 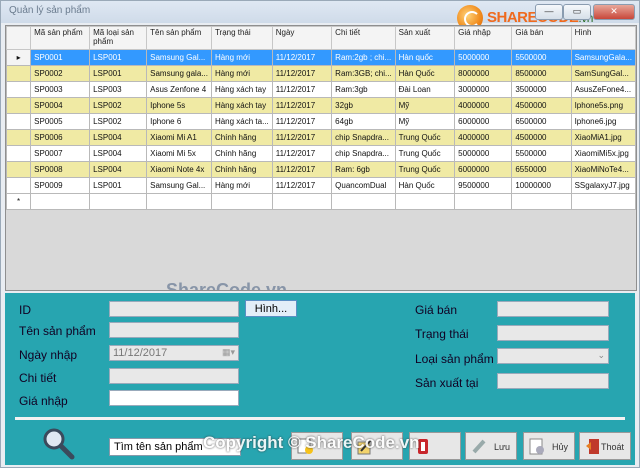 What do you see at coordinates (425, 73) in the screenshot?
I see `table-cell: Hàn Quốc` at bounding box center [425, 73].